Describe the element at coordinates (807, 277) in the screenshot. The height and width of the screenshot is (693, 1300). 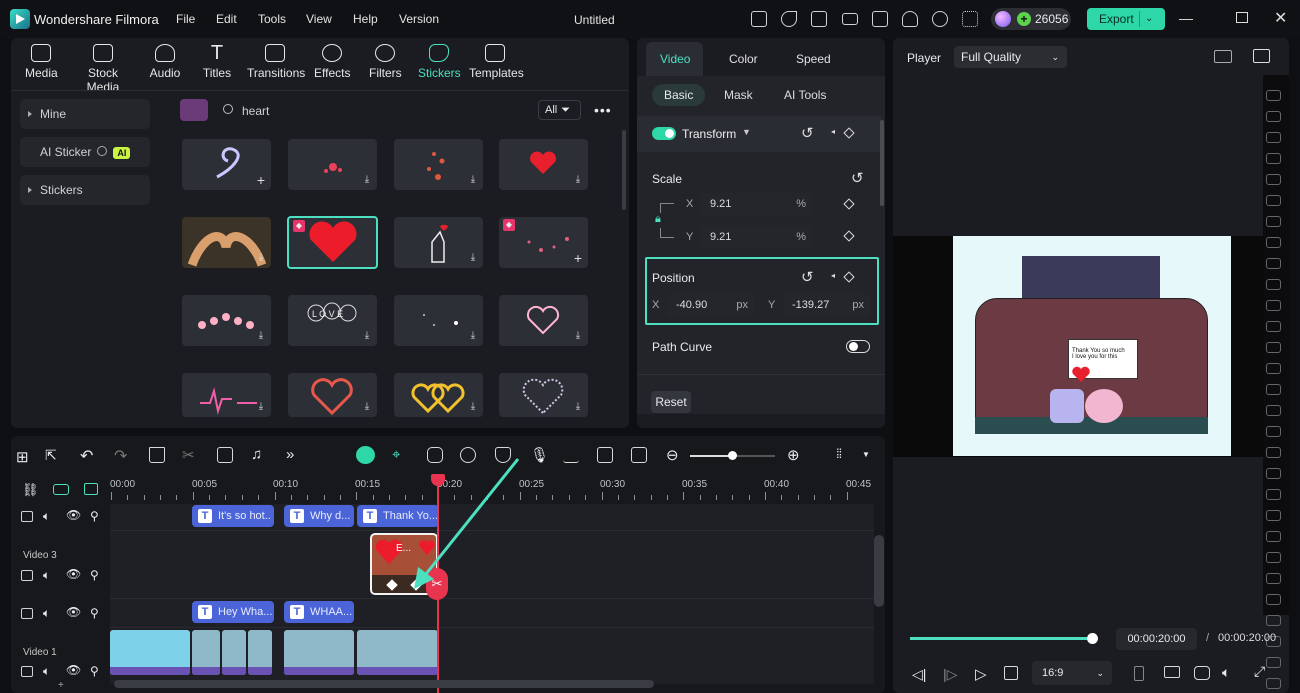
I see `position-reset-icon: ↺` at that location.